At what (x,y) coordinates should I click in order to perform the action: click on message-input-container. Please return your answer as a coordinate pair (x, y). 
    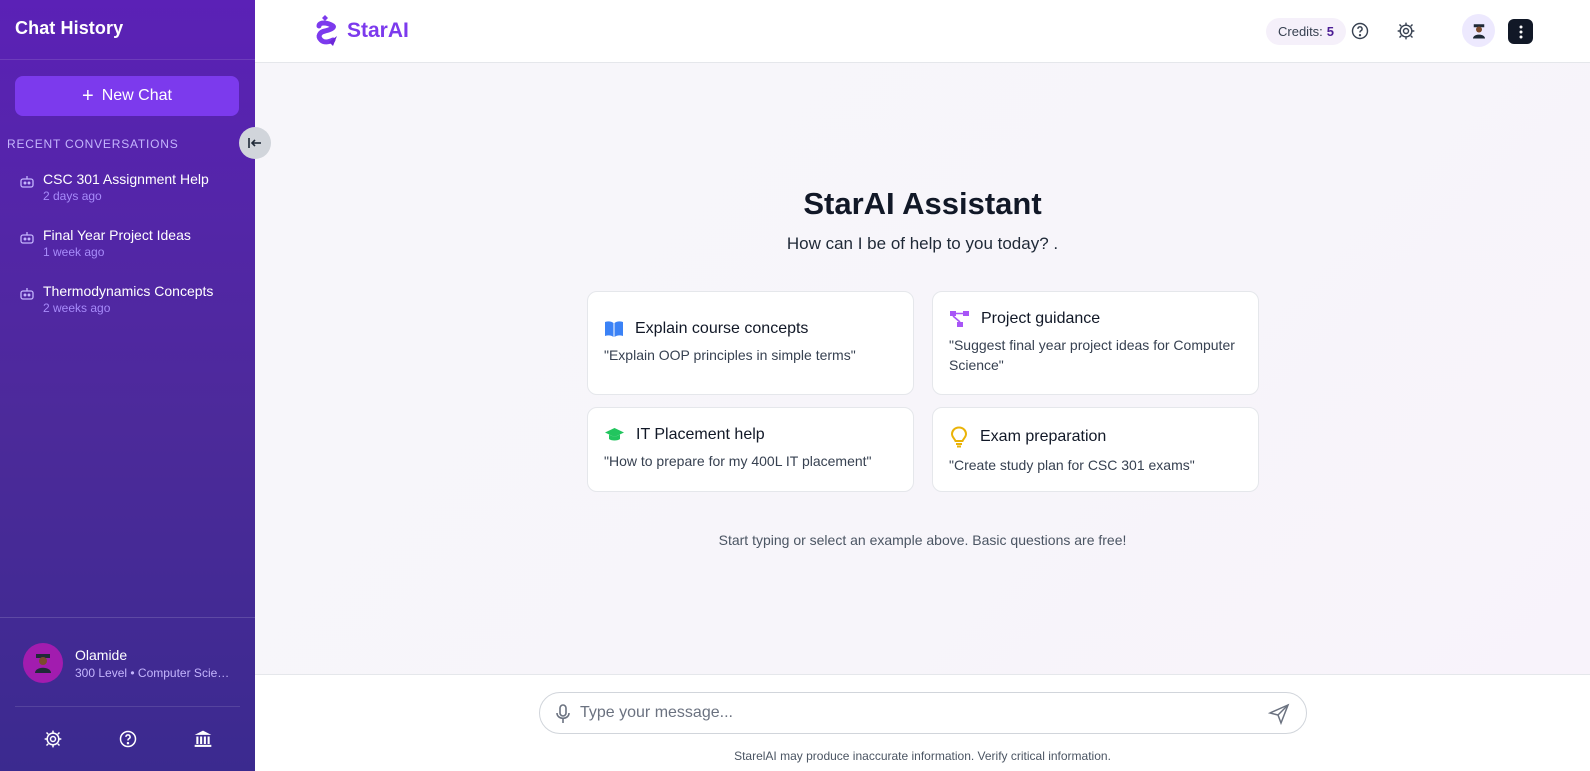
    Looking at the image, I should click on (923, 713).